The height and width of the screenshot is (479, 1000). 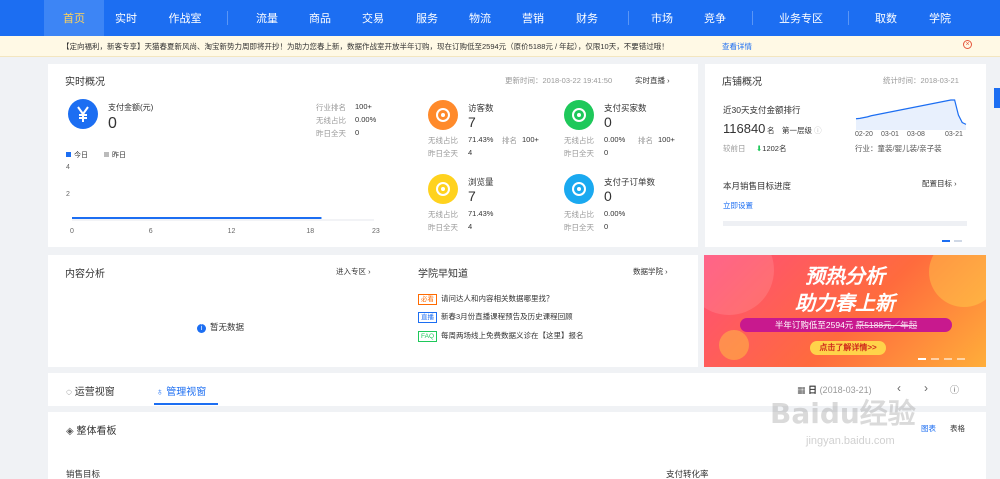 I want to click on users-icon, so click(x=579, y=115).